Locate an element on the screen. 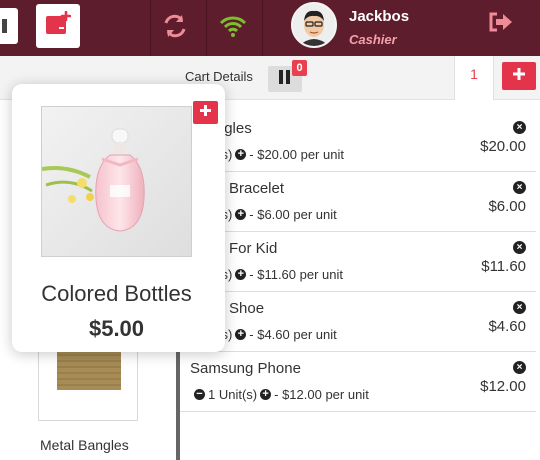 This screenshot has width=540, height=460. refresh-icon is located at coordinates (175, 28).